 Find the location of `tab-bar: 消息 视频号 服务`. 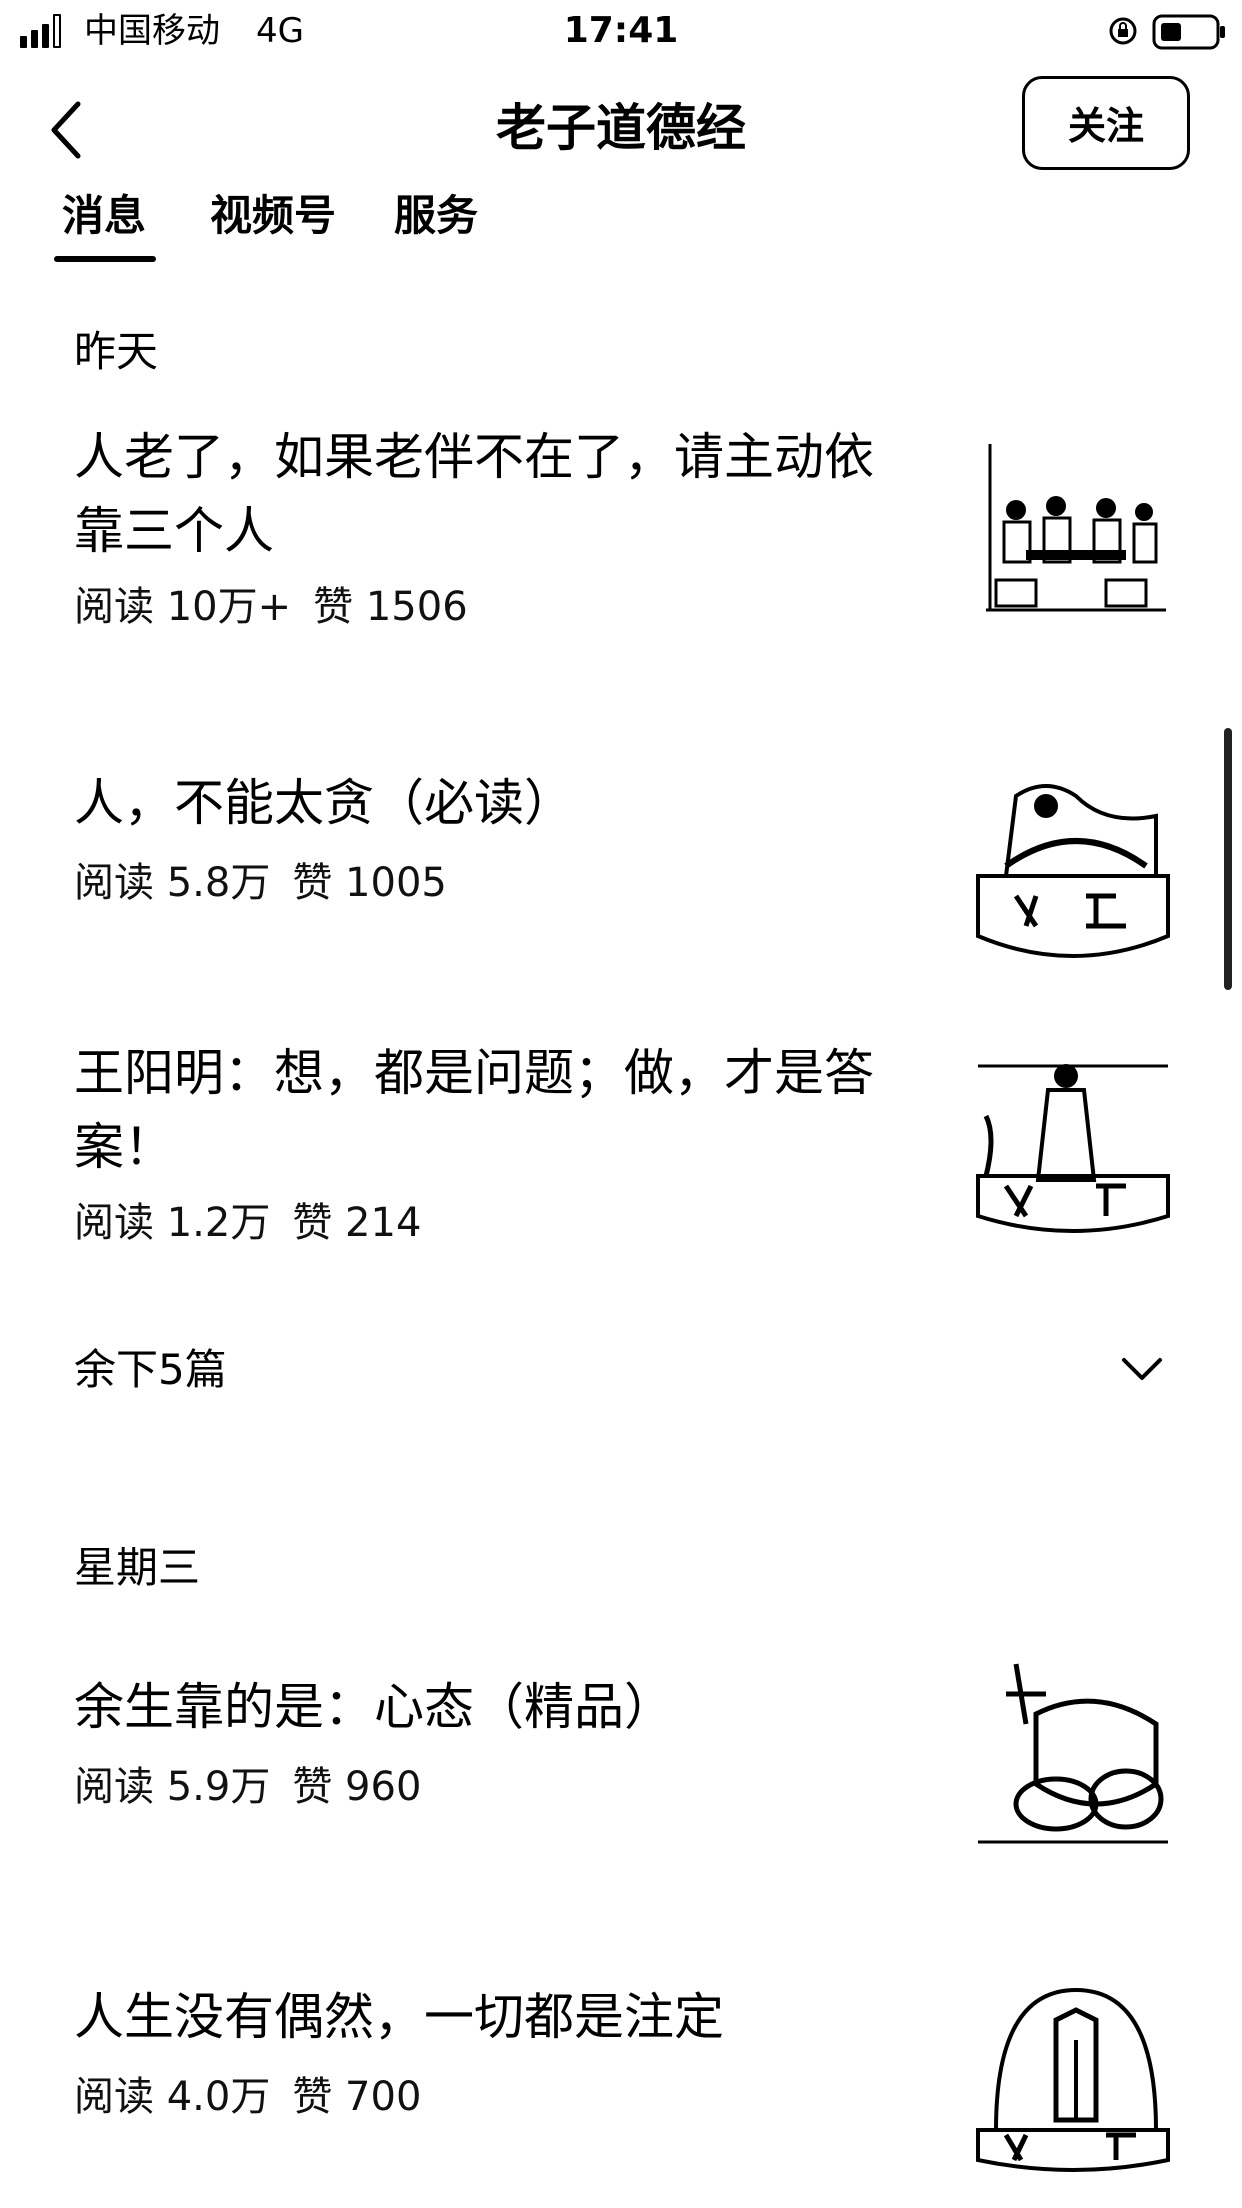

tab-bar: 消息 视频号 服务 is located at coordinates (621, 226).